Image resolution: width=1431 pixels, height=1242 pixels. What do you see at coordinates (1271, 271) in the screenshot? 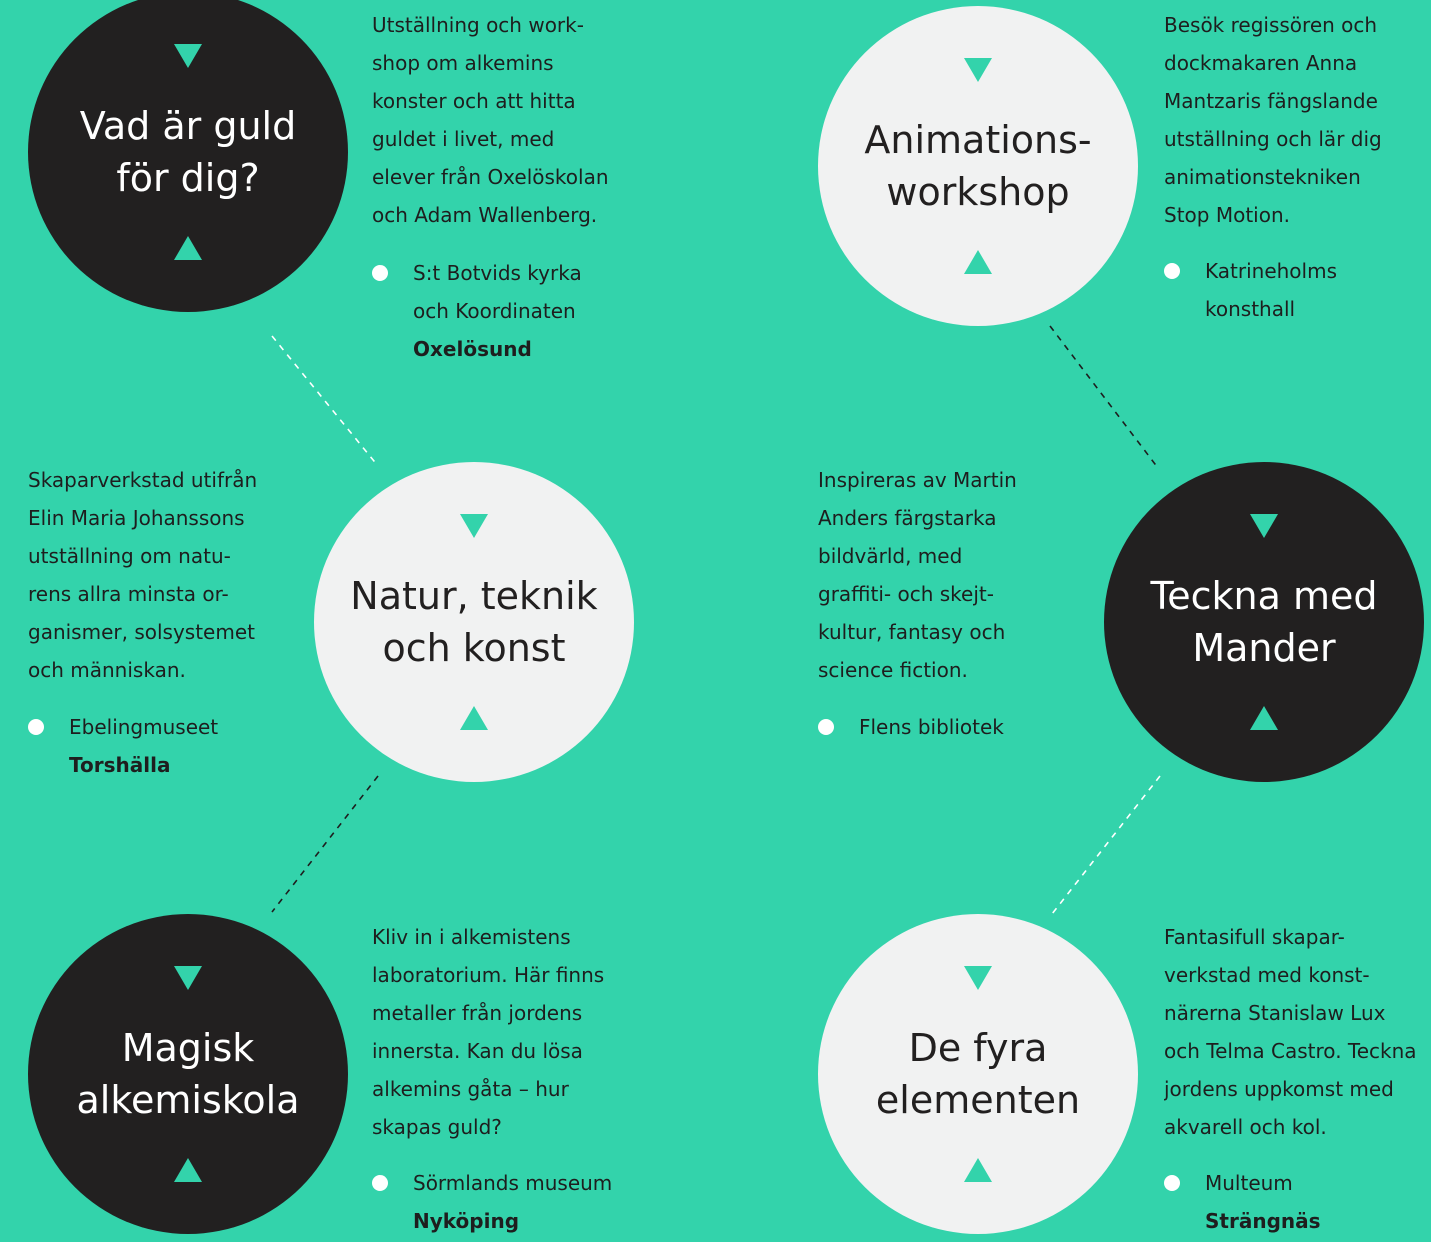
I see `venue-name: Katrineholms` at bounding box center [1271, 271].